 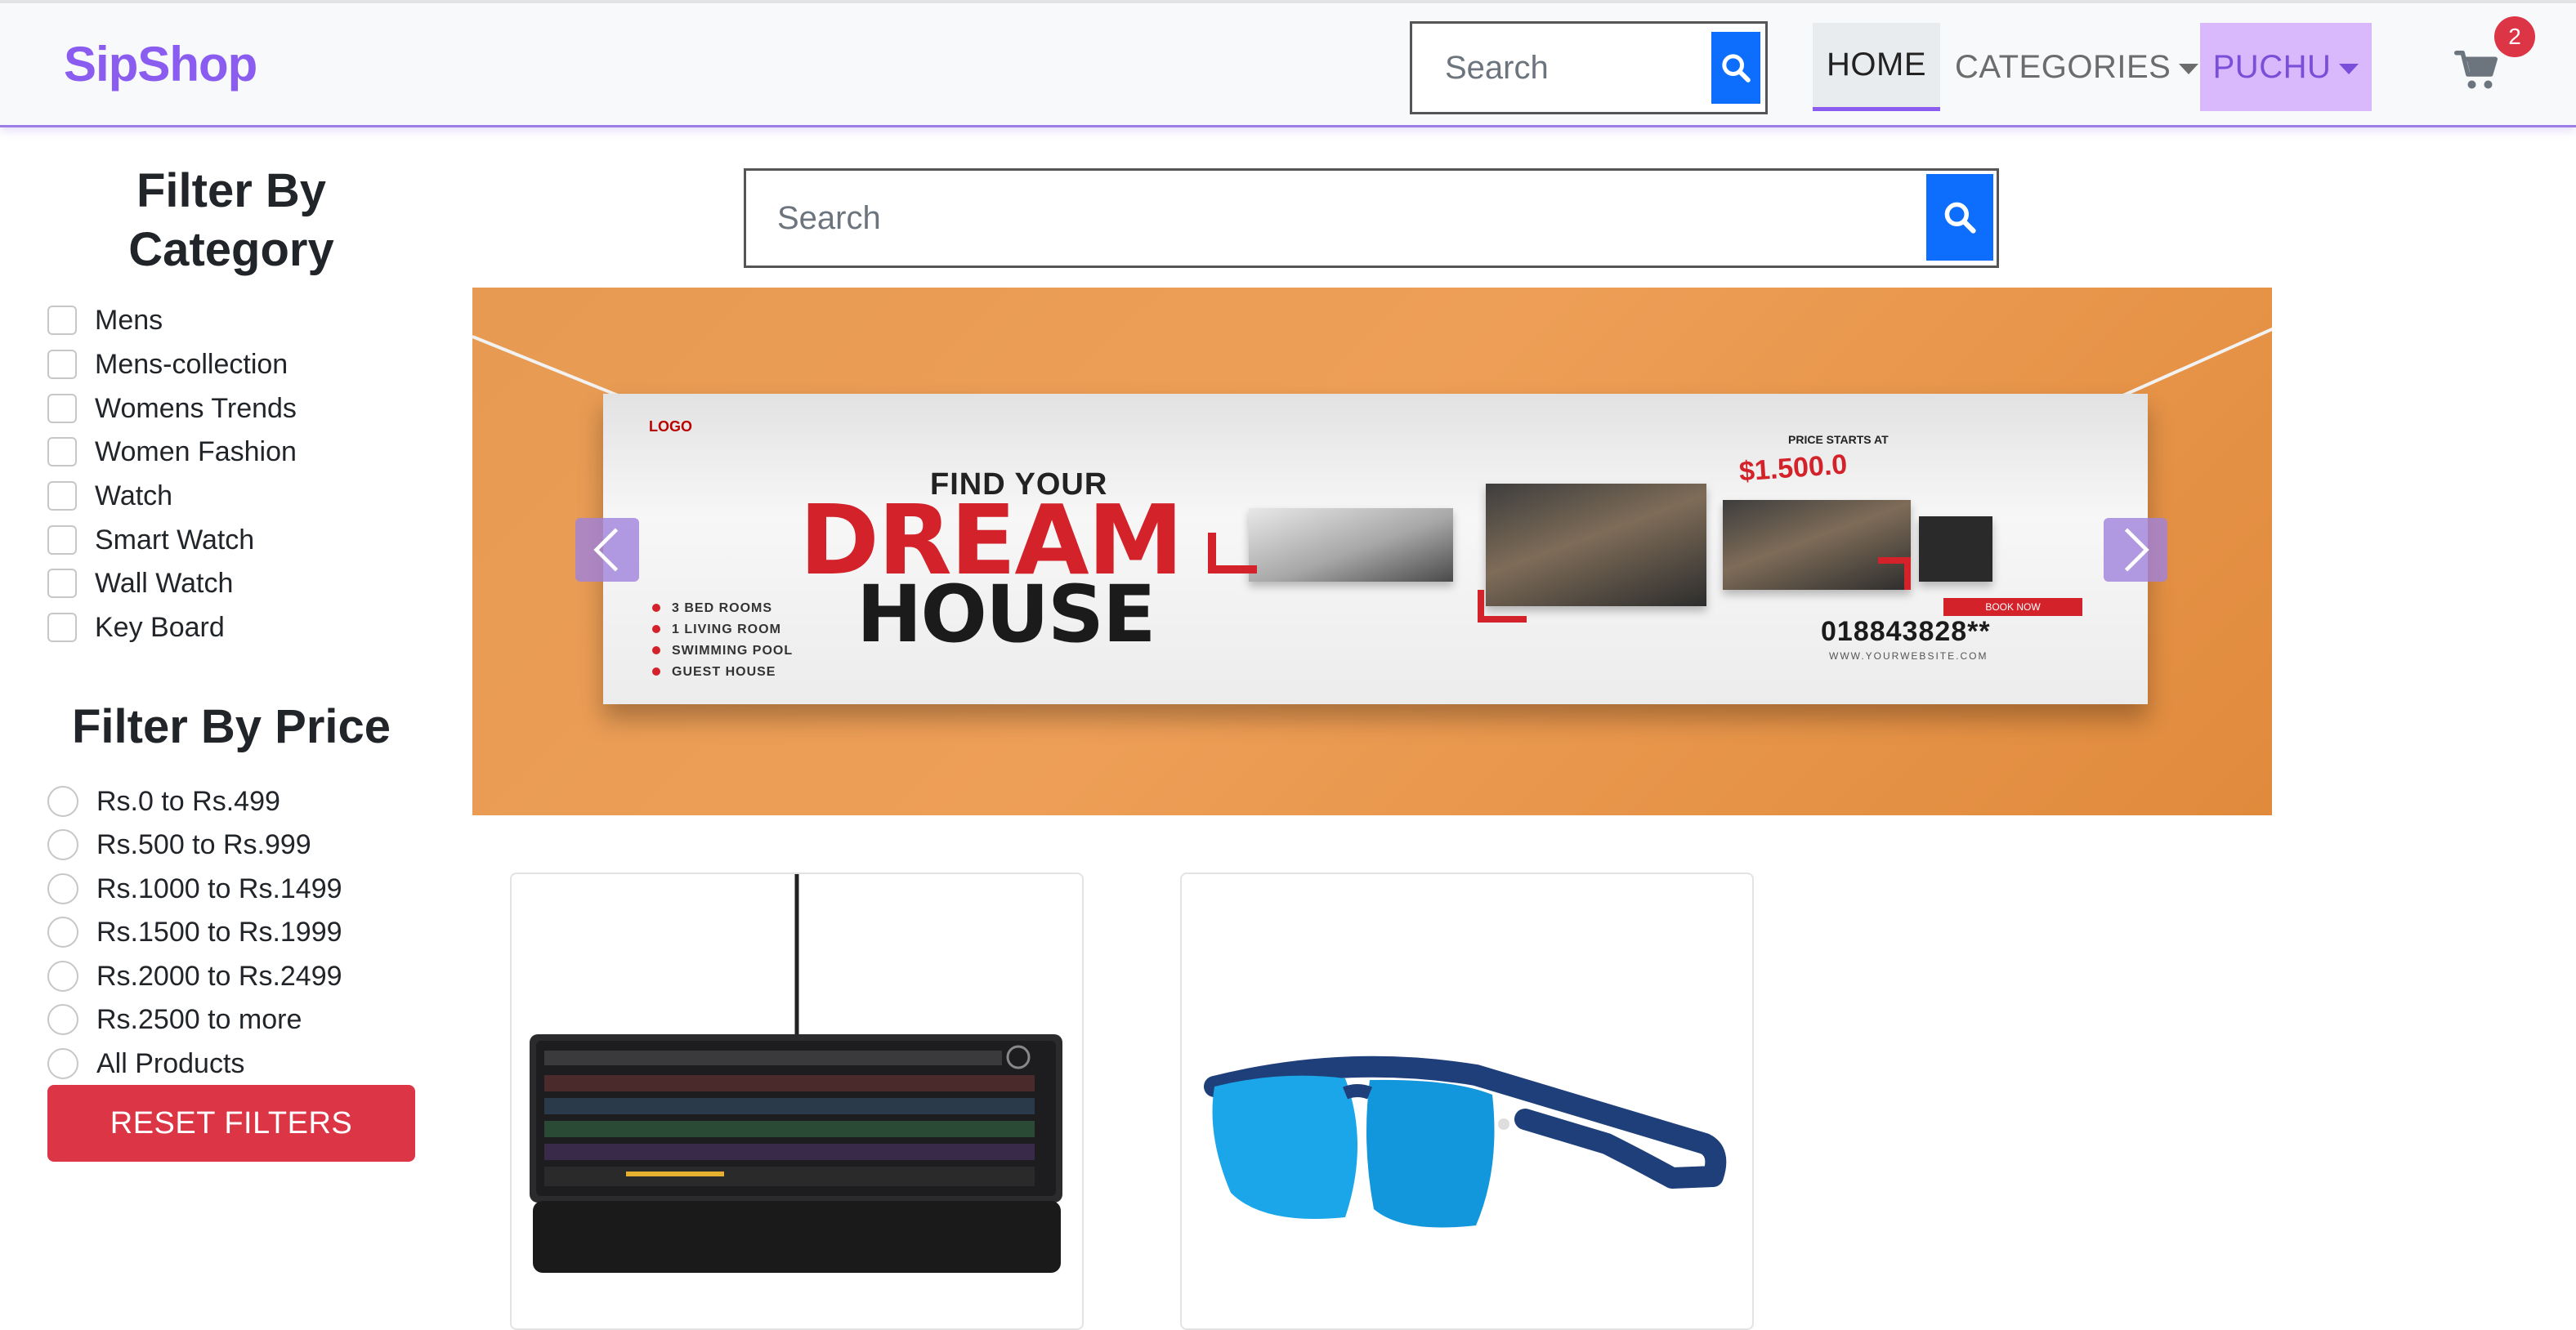 What do you see at coordinates (1793, 468) in the screenshot?
I see `banner-price: $1.500.0` at bounding box center [1793, 468].